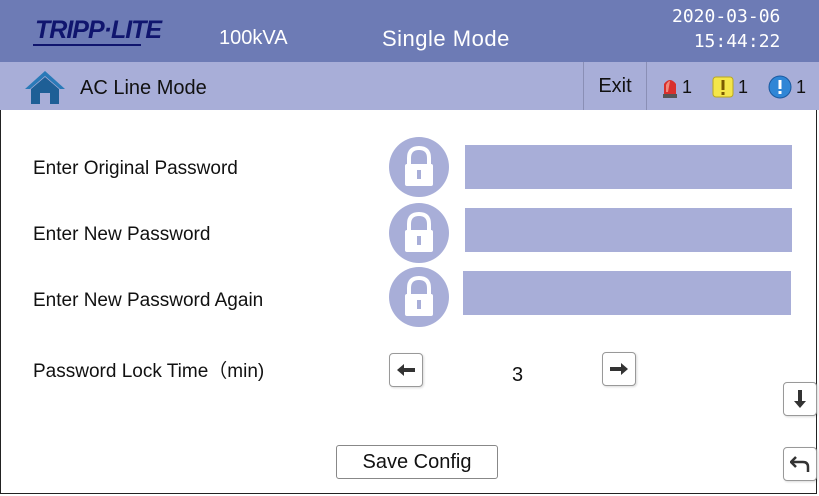  I want to click on warning-counter: 1, so click(730, 87).